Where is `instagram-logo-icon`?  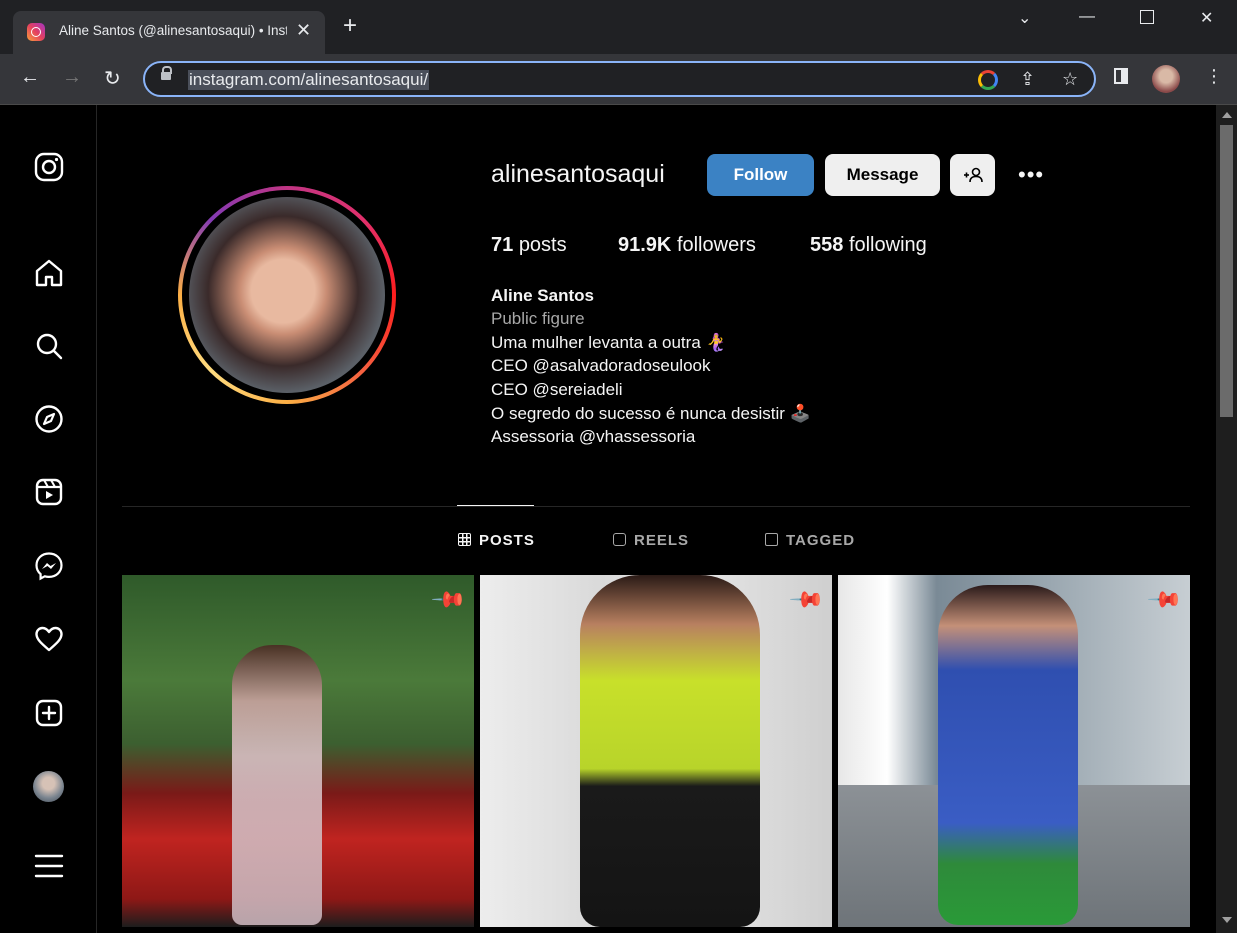 instagram-logo-icon is located at coordinates (49, 167).